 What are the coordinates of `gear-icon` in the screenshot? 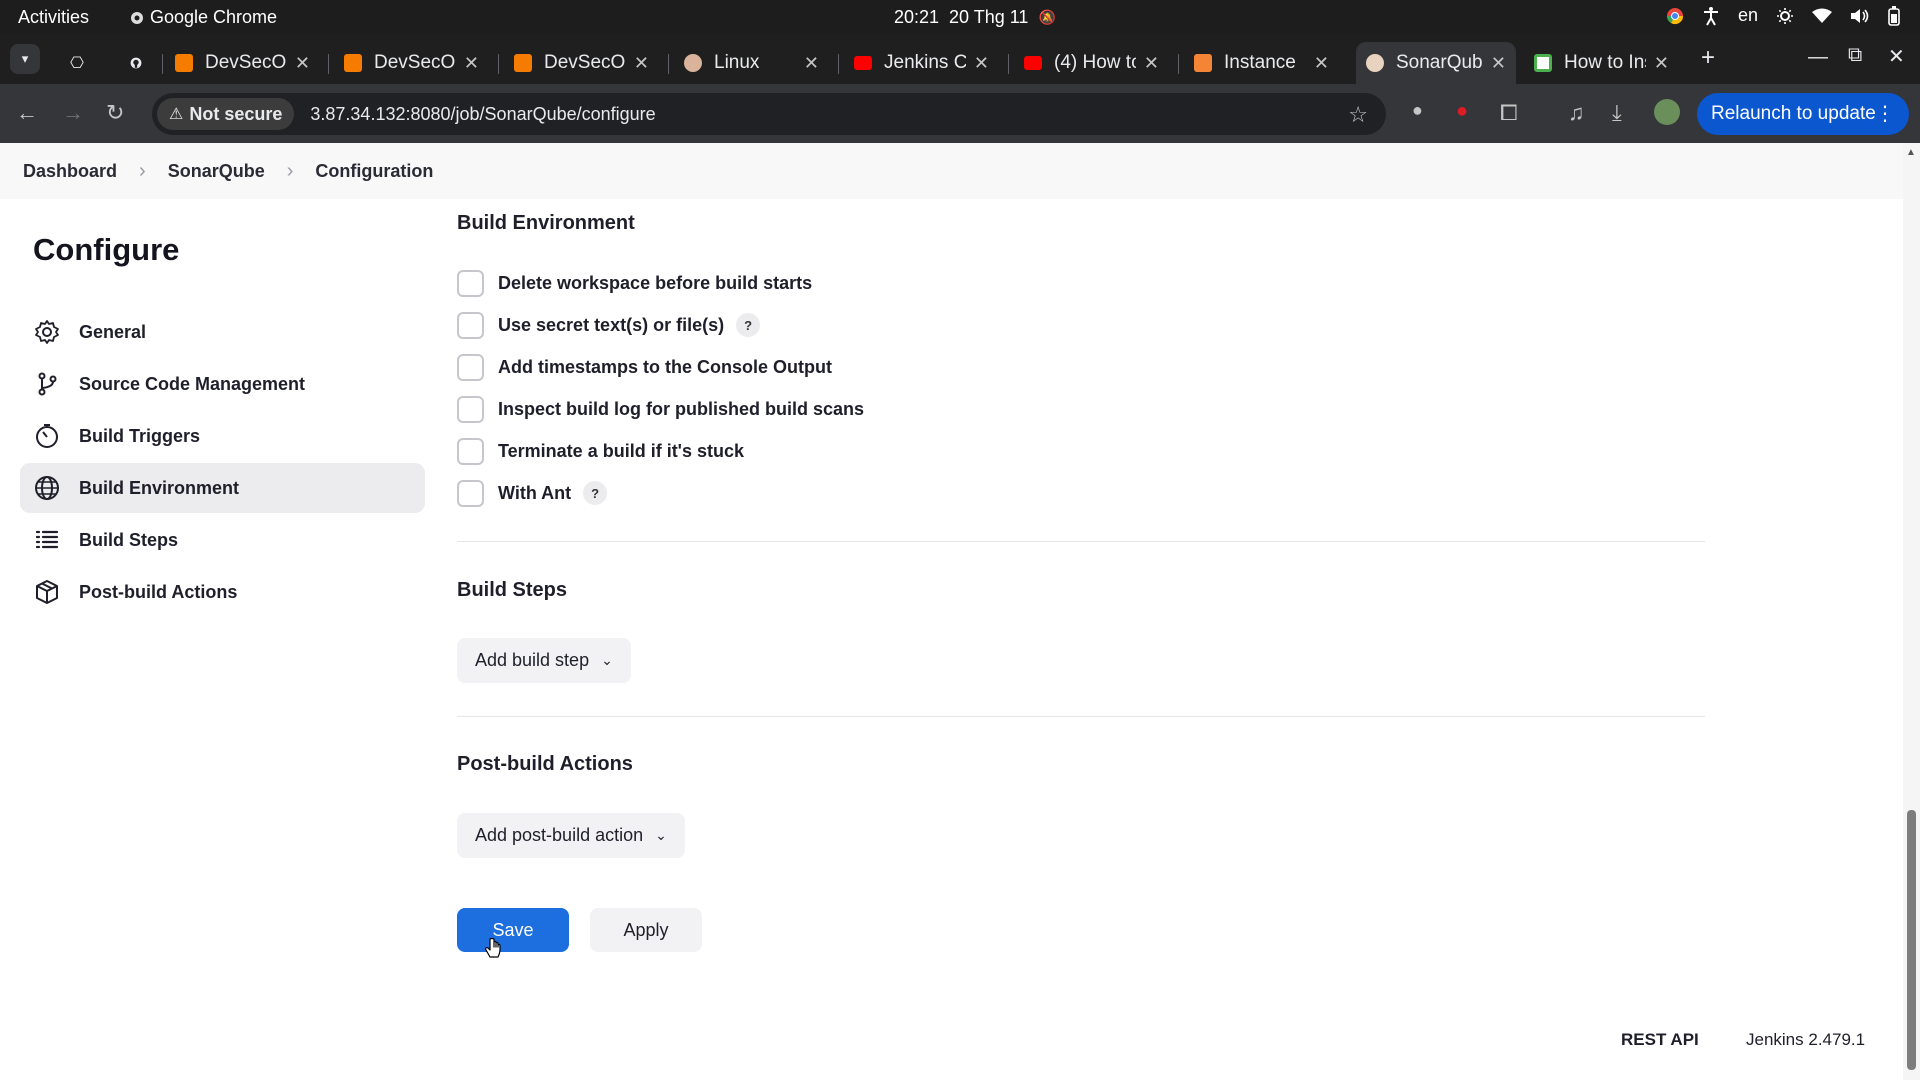 It's located at (47, 332).